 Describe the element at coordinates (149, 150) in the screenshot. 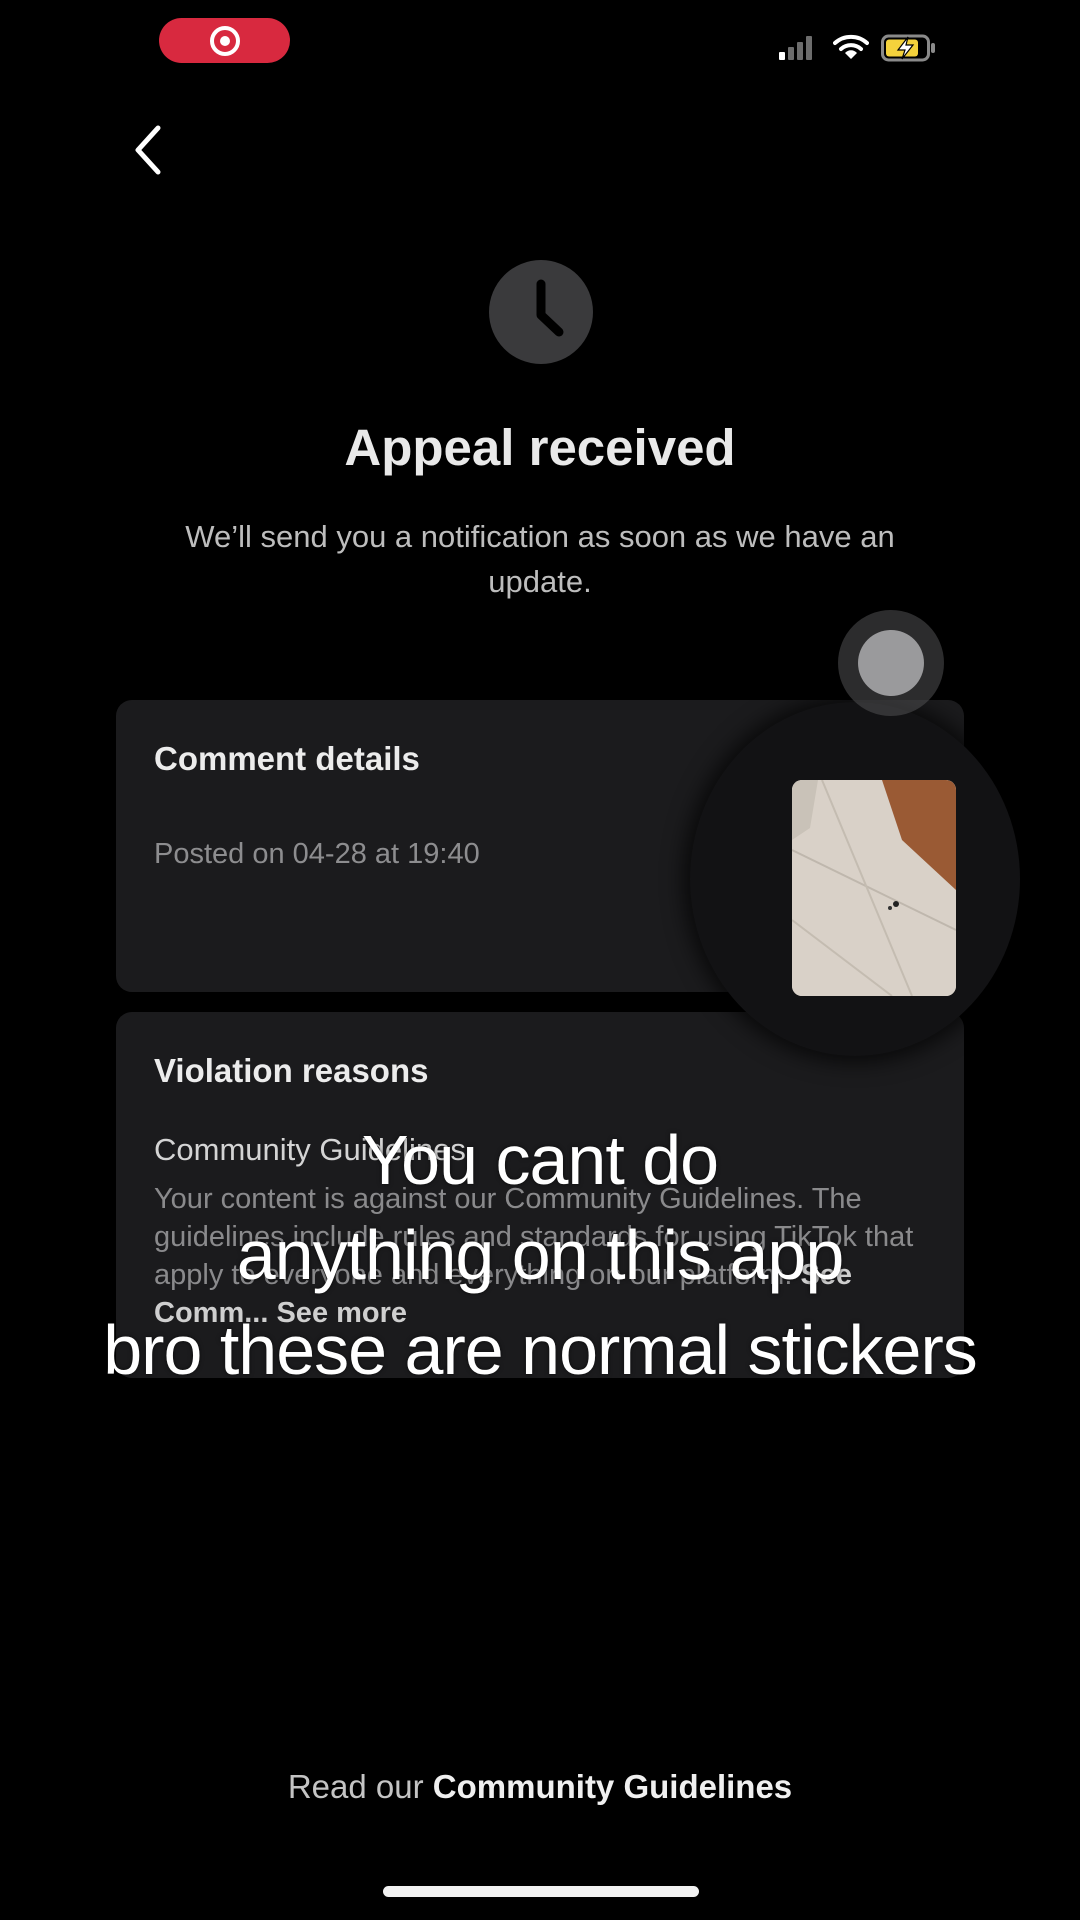

I see `chevron-left-icon` at that location.